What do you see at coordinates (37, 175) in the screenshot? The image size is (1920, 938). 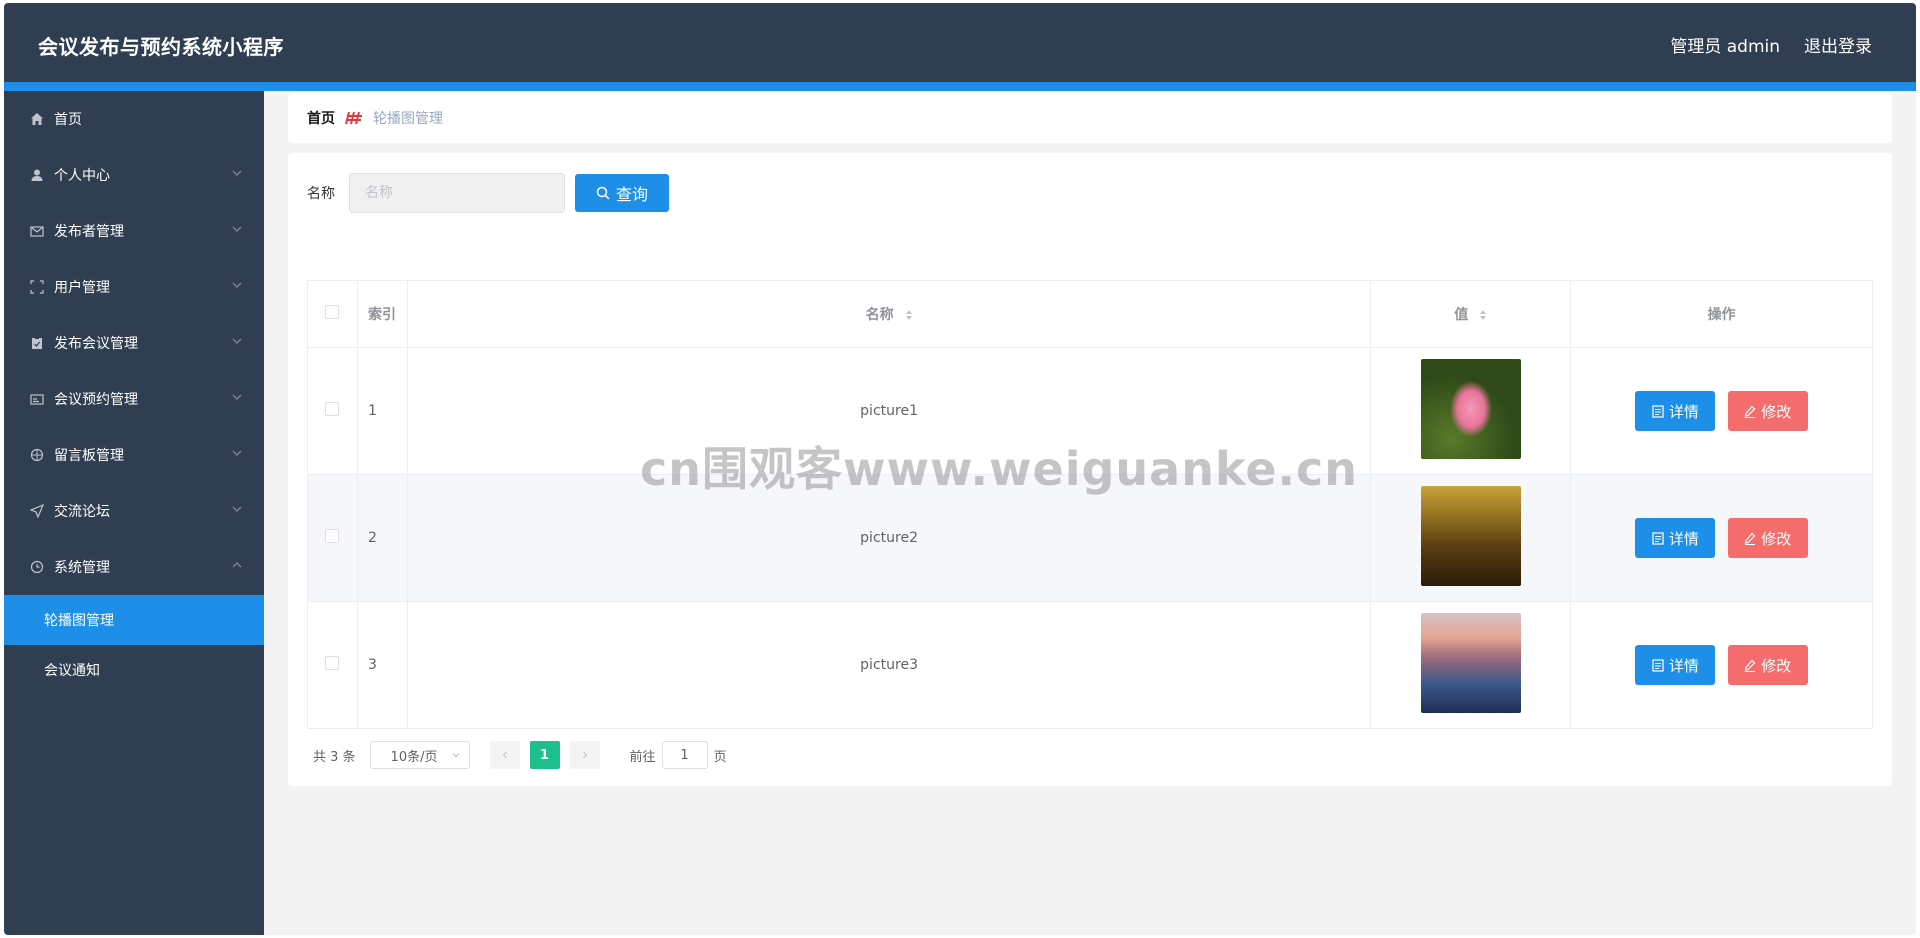 I see `user-icon` at bounding box center [37, 175].